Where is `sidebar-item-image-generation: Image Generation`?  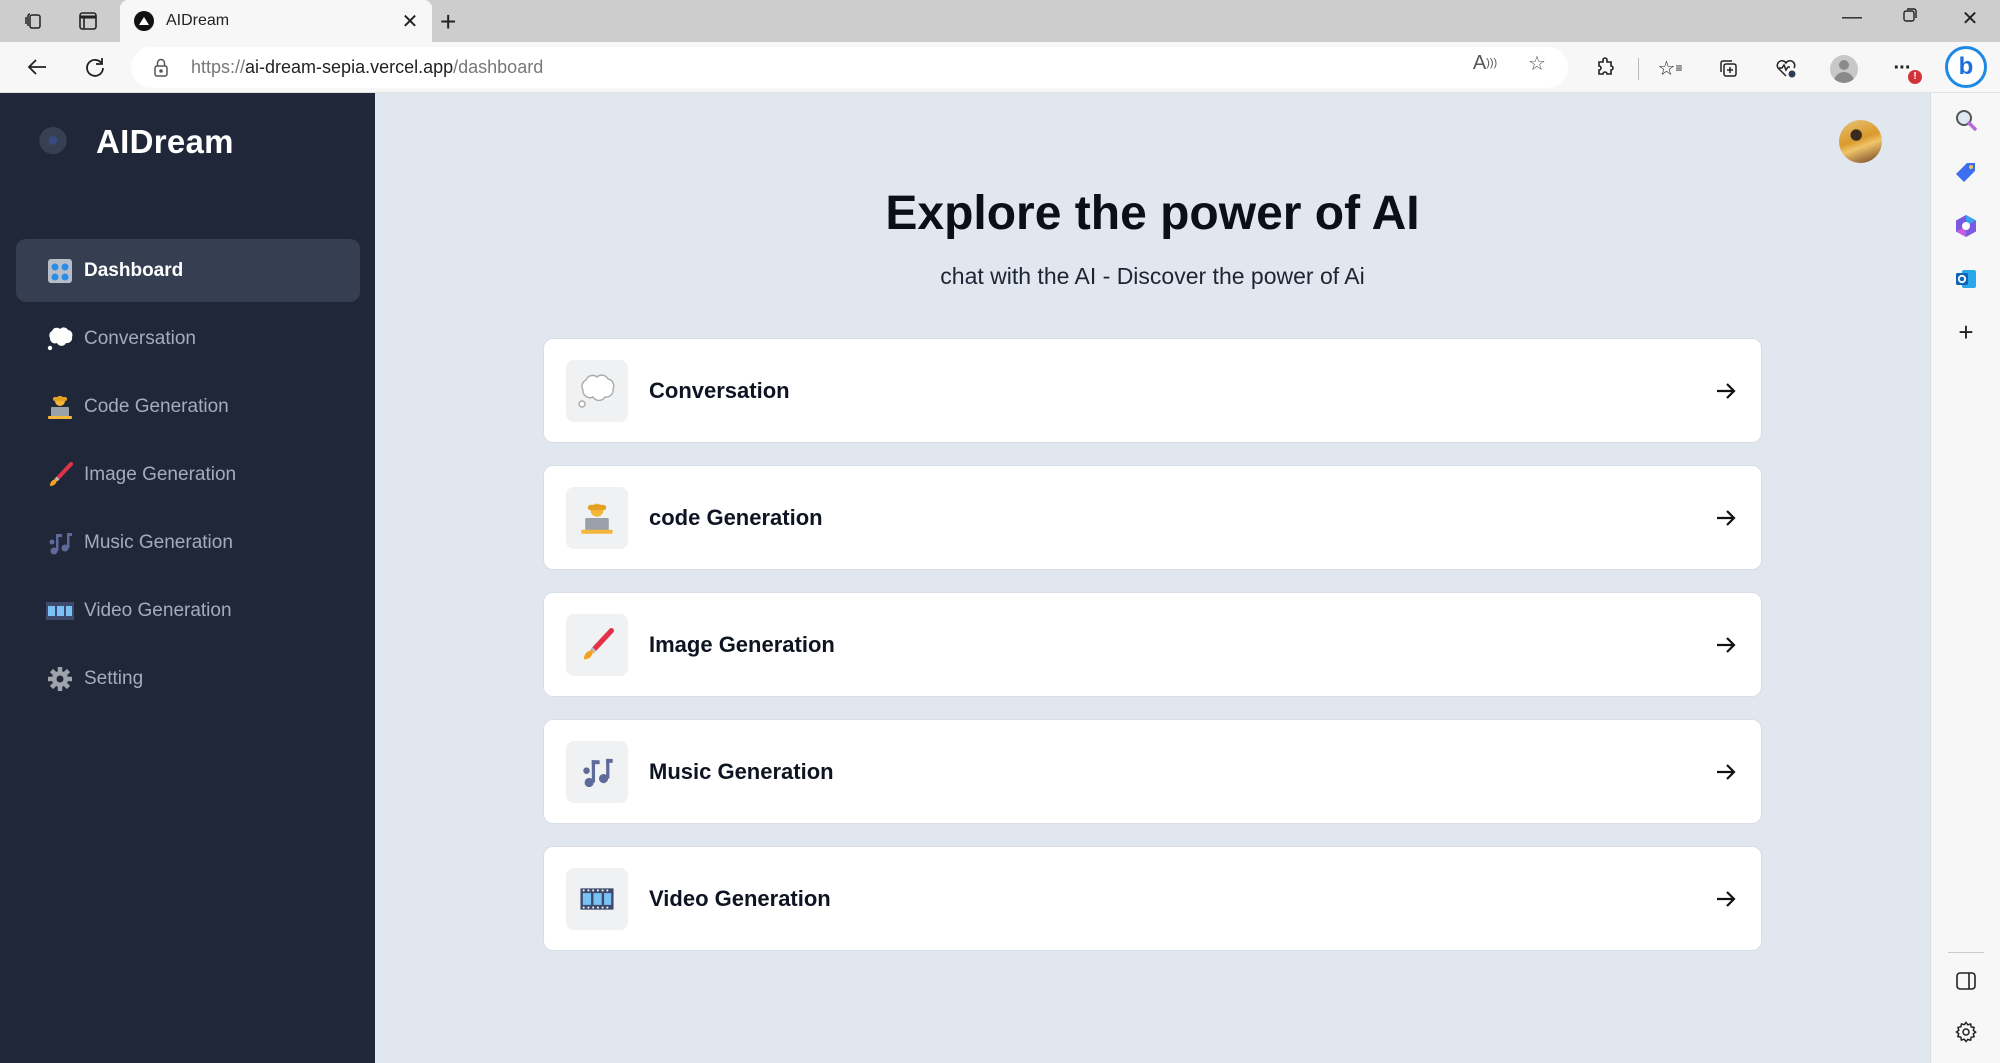
sidebar-item-image-generation: Image Generation is located at coordinates (188, 474).